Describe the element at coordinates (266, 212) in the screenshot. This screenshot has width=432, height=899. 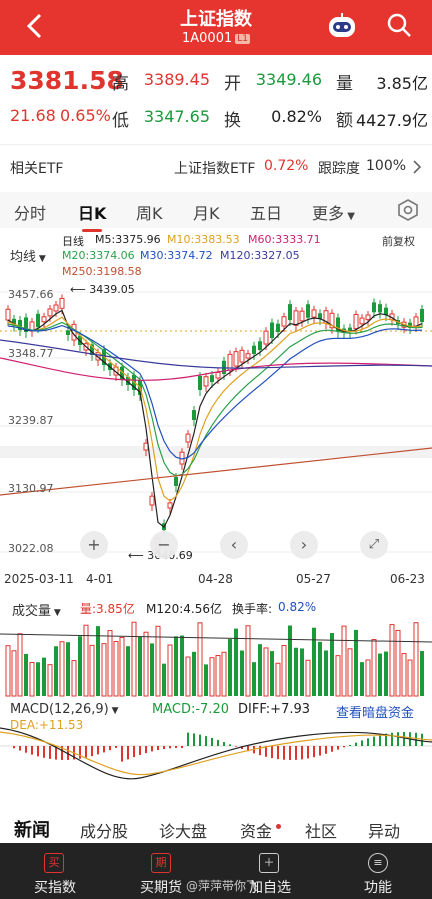
I see `tab-five-day: 五日` at that location.